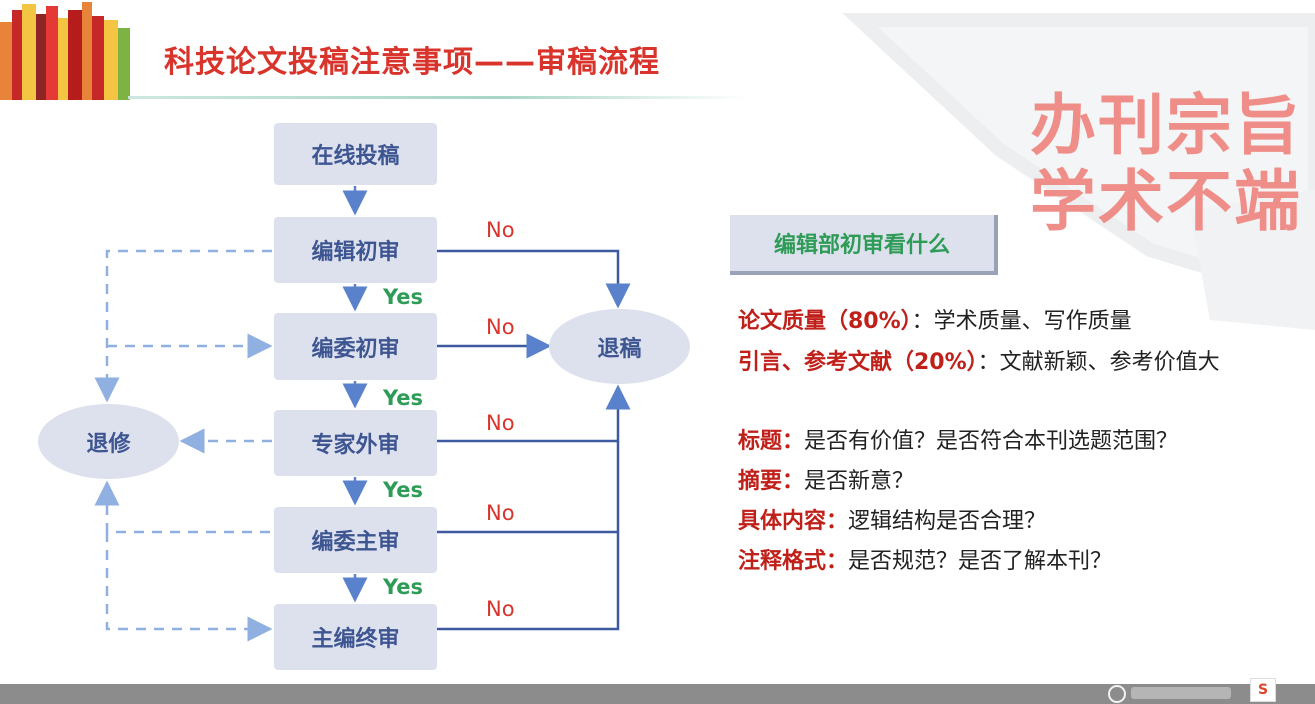  Describe the element at coordinates (947, 521) in the screenshot. I see `criterion-text: 逻辑结构是否合理？` at that location.